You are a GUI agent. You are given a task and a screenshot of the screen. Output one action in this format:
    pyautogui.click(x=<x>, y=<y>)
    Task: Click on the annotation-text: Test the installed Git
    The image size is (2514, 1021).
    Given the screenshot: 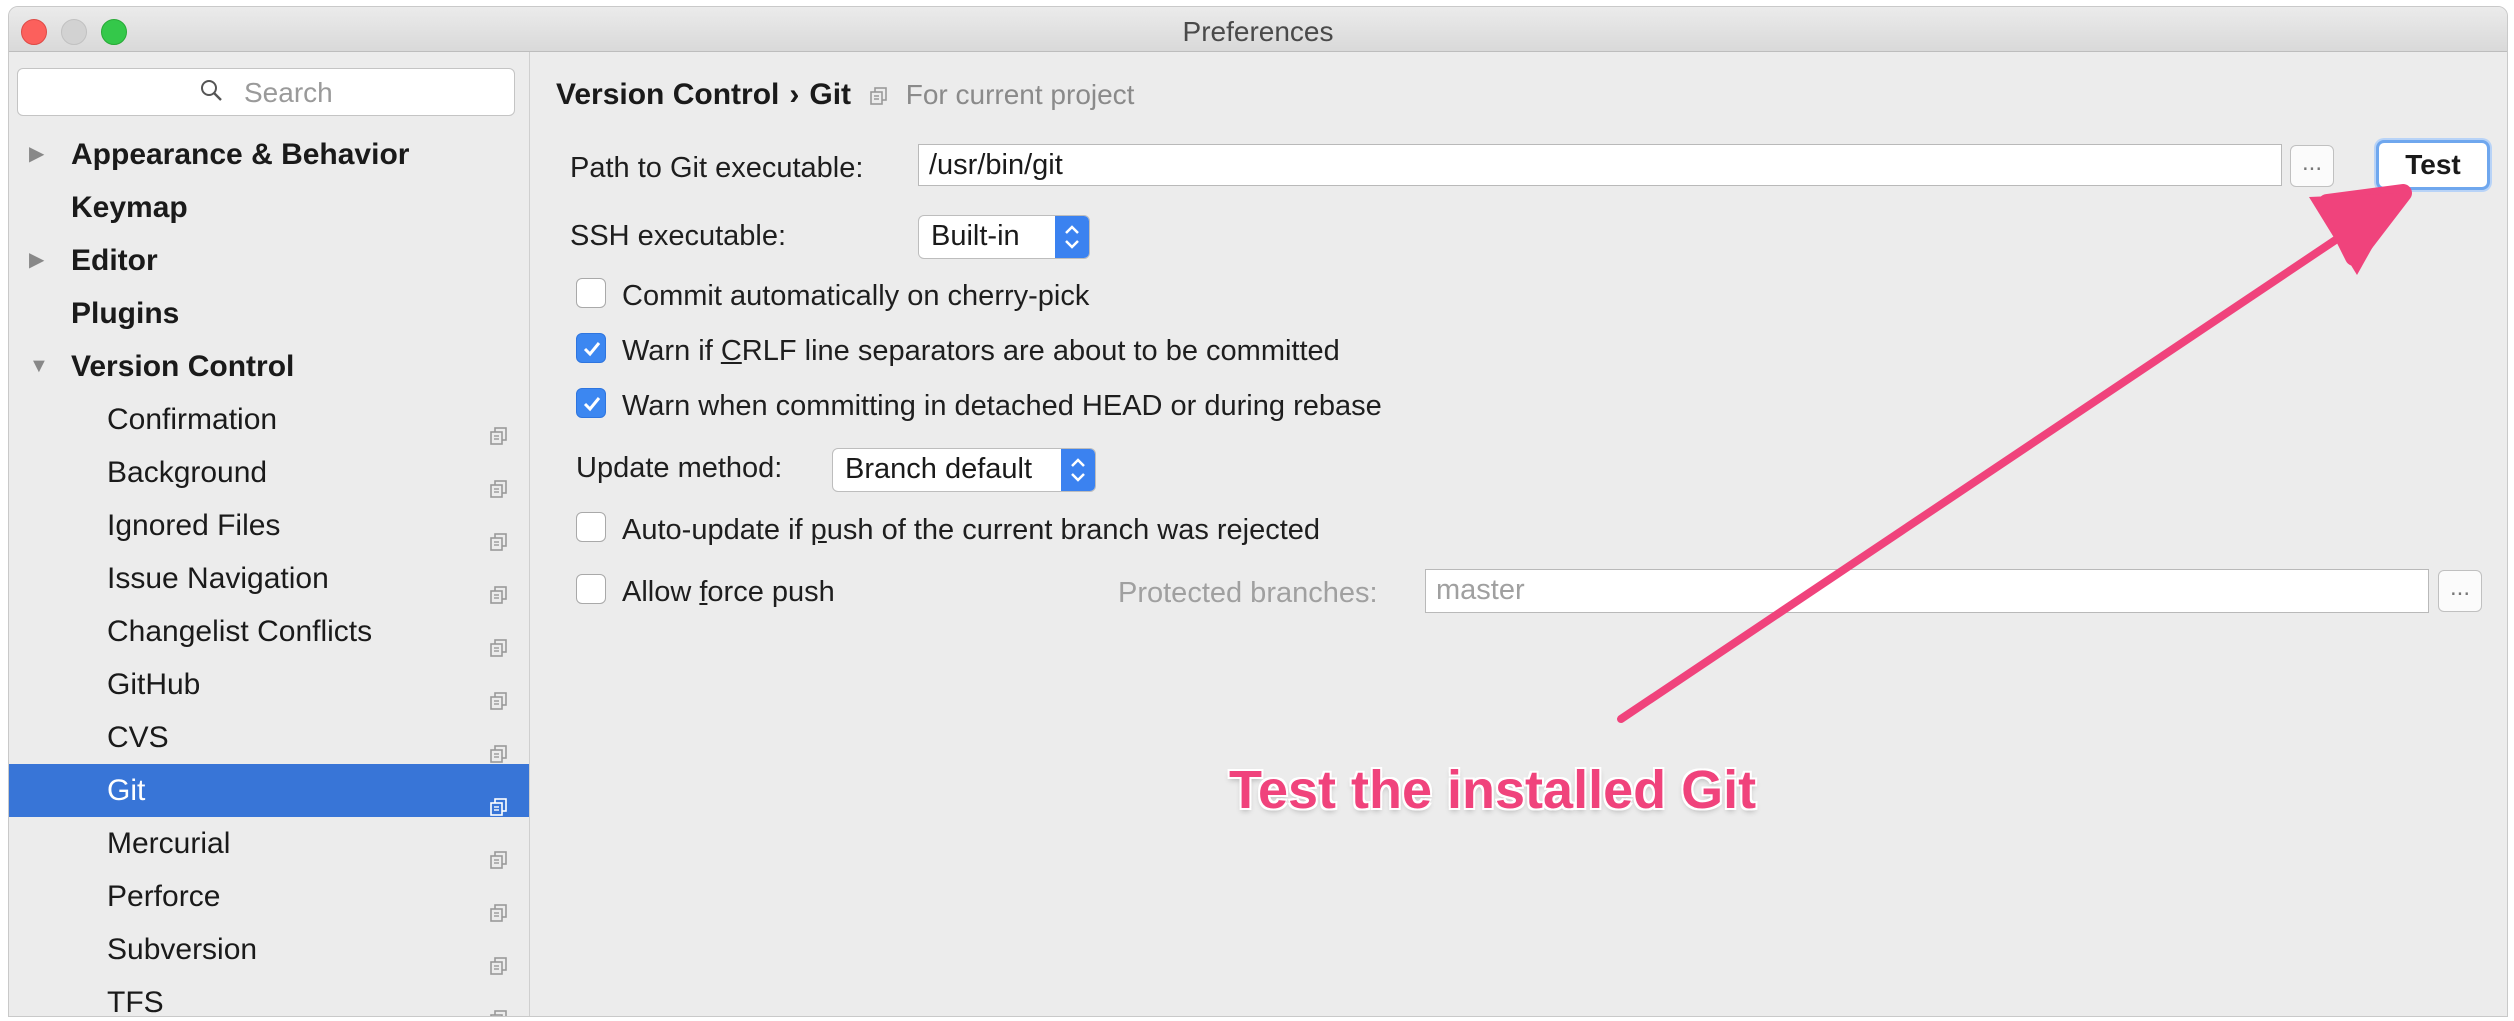 What is the action you would take?
    pyautogui.click(x=1493, y=790)
    